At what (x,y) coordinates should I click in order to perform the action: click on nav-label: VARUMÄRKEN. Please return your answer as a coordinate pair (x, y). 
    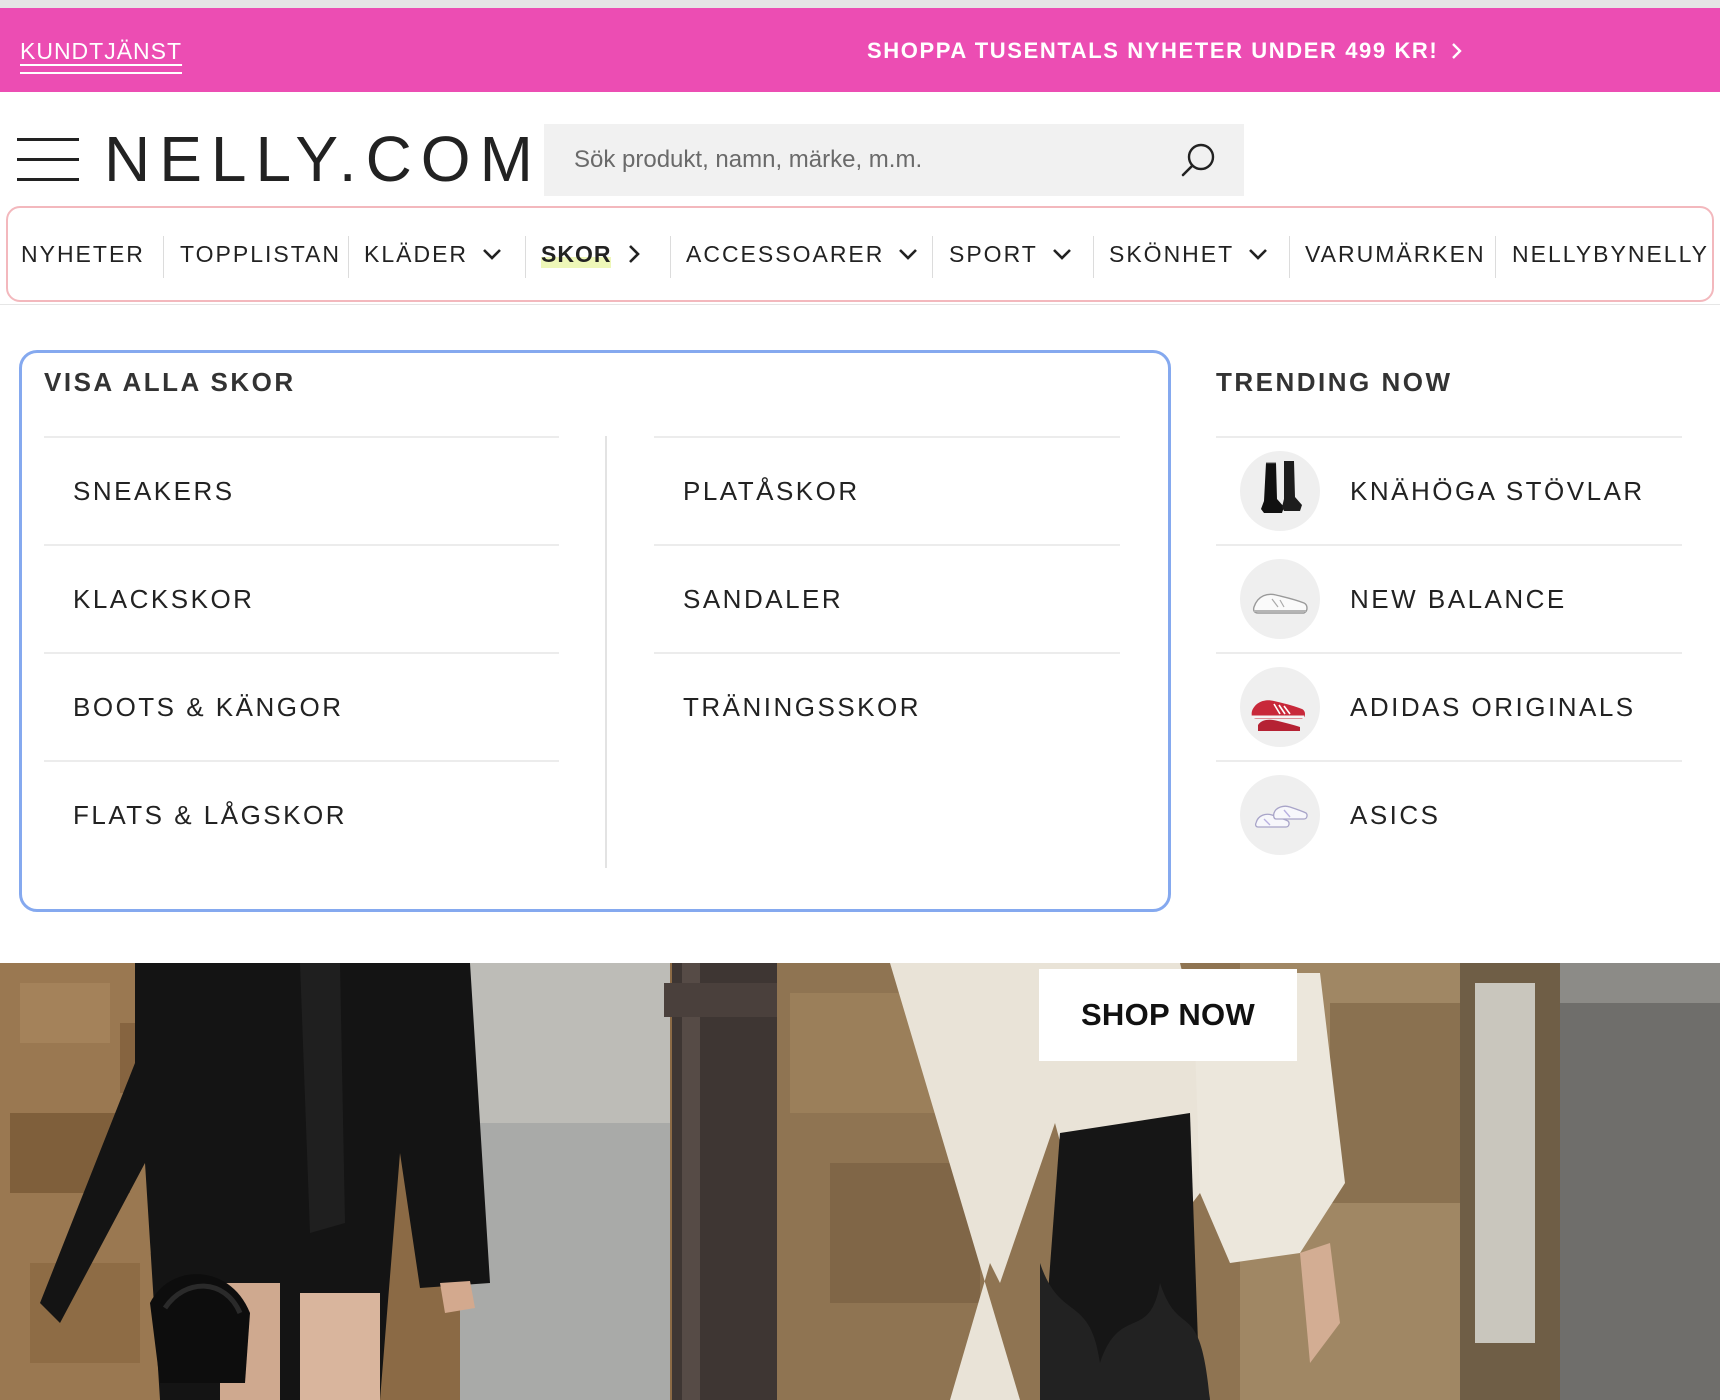
    Looking at the image, I should click on (1395, 253).